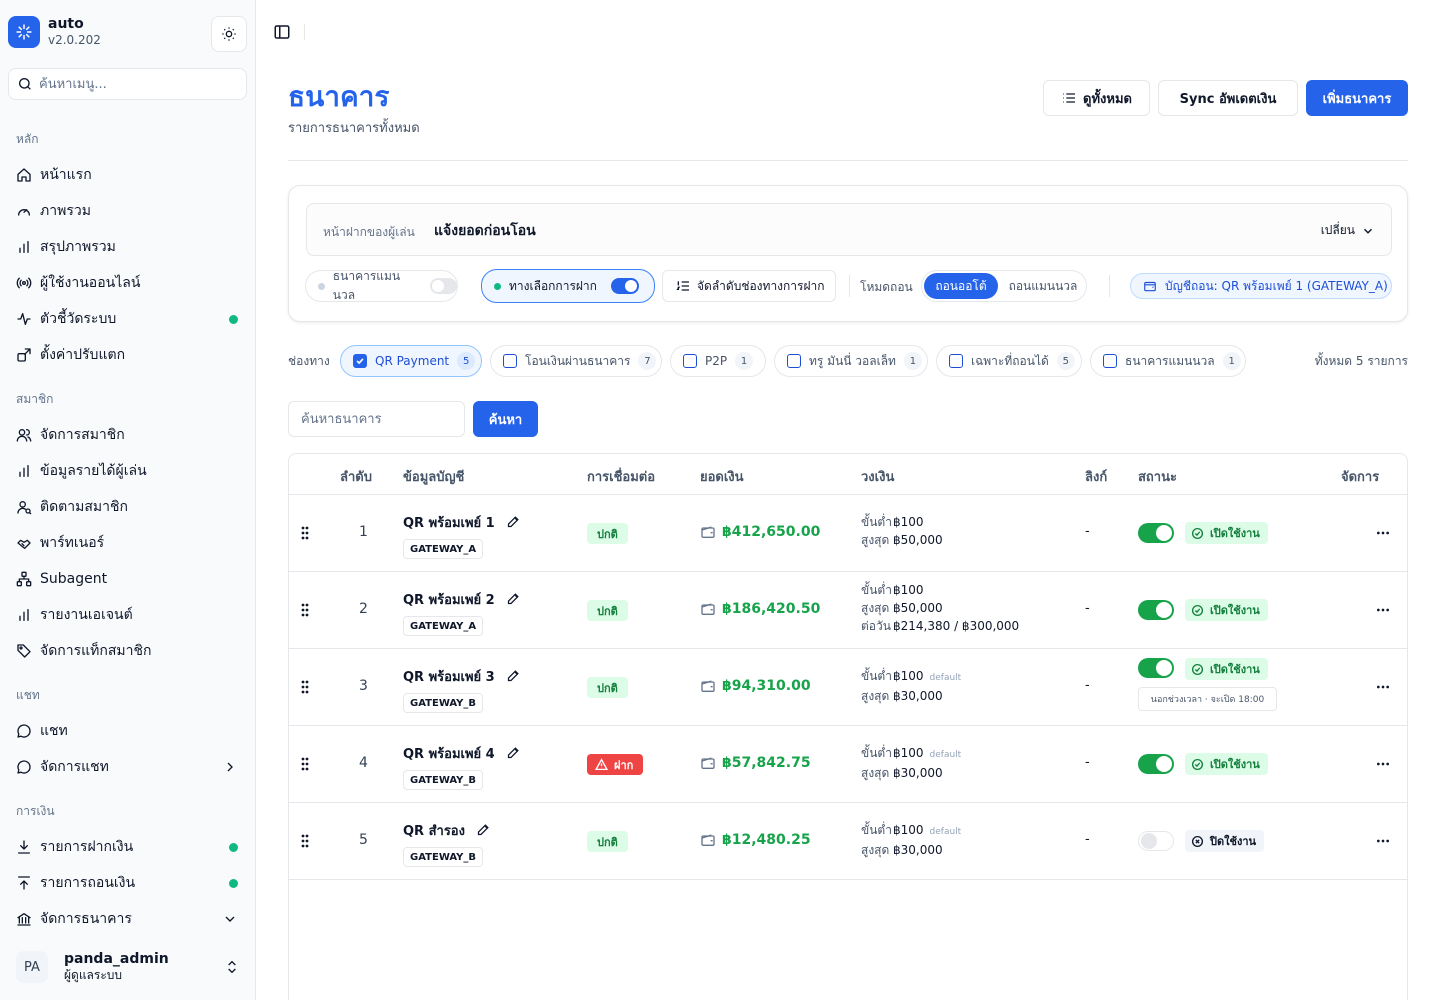 The width and height of the screenshot is (1440, 1000). Describe the element at coordinates (88, 883) in the screenshot. I see `sidebar-item-label: รายการถอนเงิน` at that location.